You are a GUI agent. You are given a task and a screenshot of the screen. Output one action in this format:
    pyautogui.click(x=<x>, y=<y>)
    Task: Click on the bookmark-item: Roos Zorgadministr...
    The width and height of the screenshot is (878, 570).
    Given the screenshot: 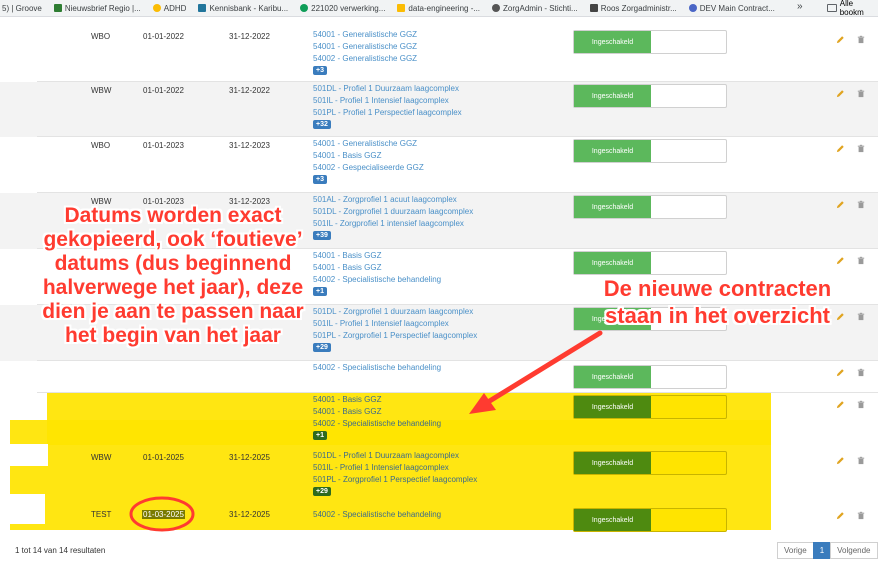 What is the action you would take?
    pyautogui.click(x=633, y=8)
    